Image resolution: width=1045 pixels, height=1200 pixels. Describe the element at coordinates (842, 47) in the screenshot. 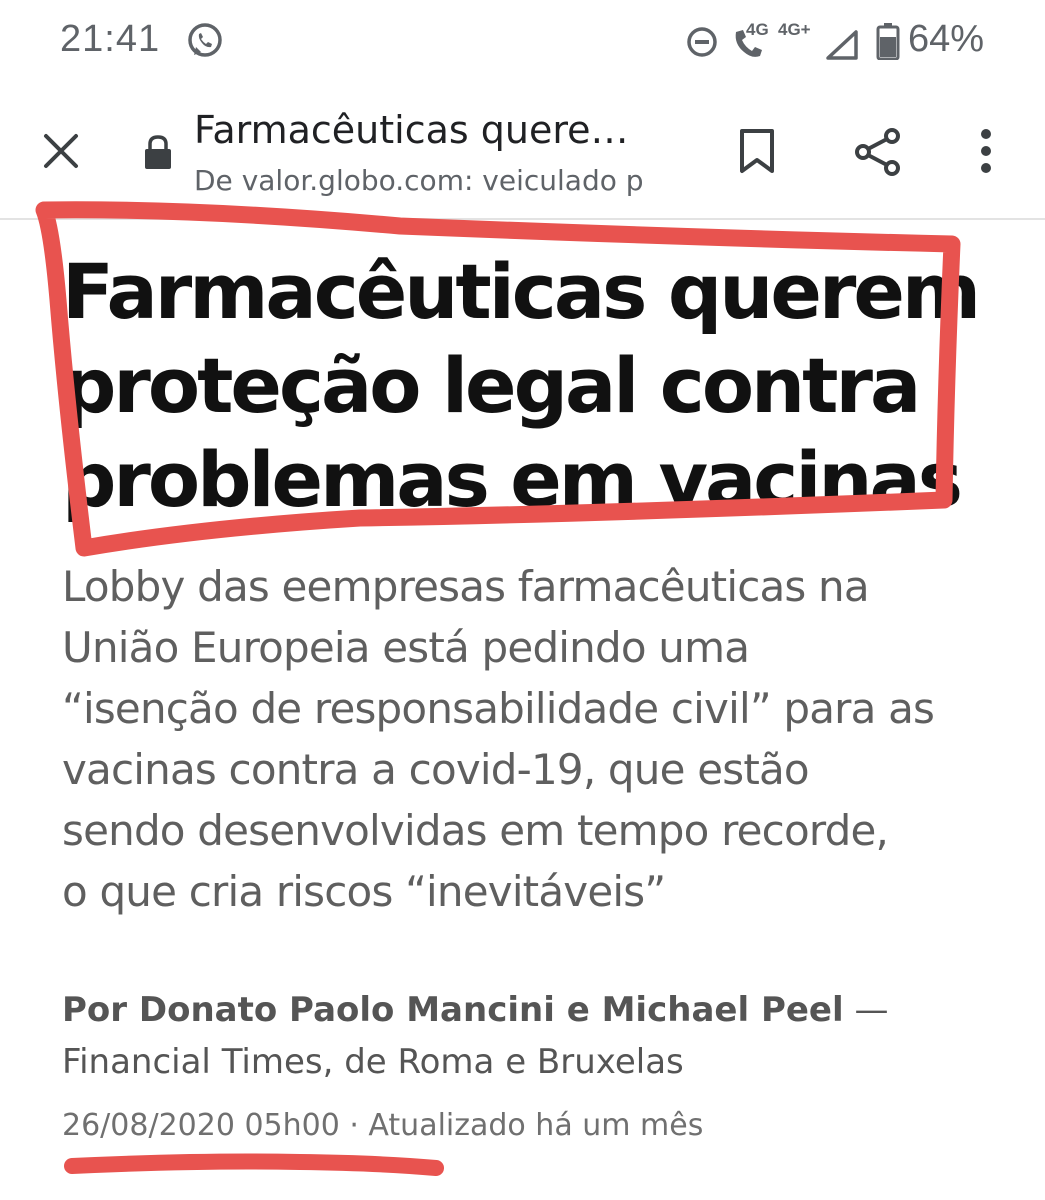

I see `signal-icon` at that location.